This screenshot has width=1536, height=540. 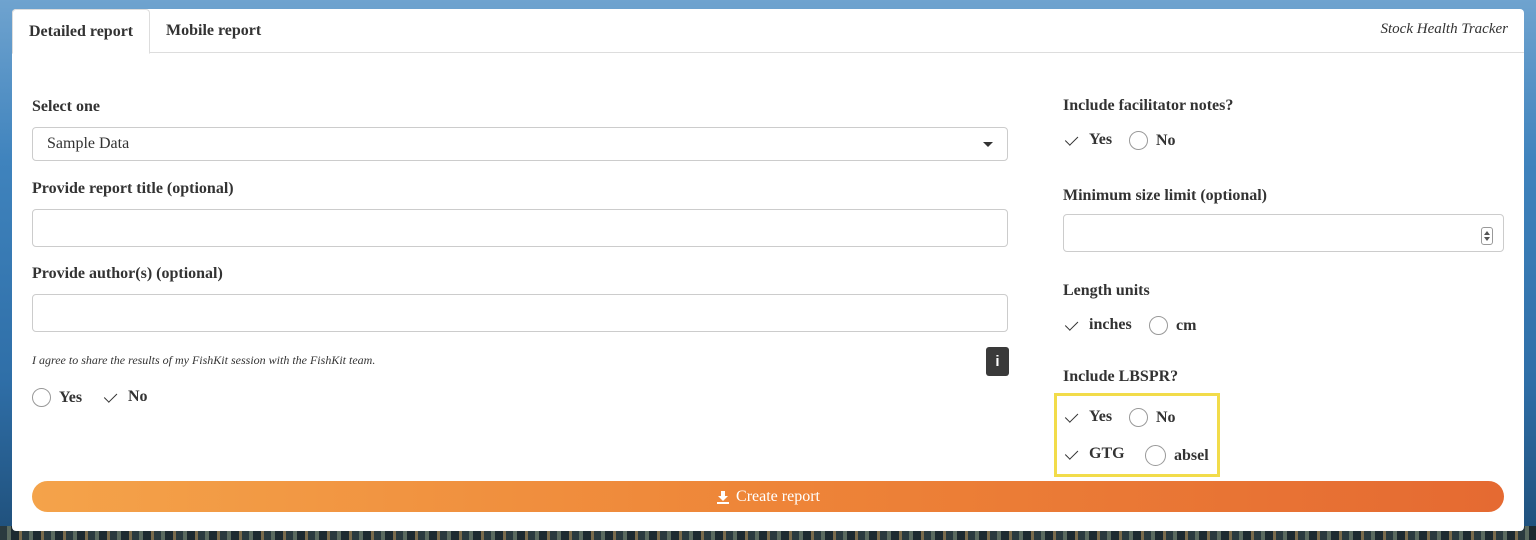 I want to click on authors-label: Provide author(s) (optional), so click(x=127, y=273).